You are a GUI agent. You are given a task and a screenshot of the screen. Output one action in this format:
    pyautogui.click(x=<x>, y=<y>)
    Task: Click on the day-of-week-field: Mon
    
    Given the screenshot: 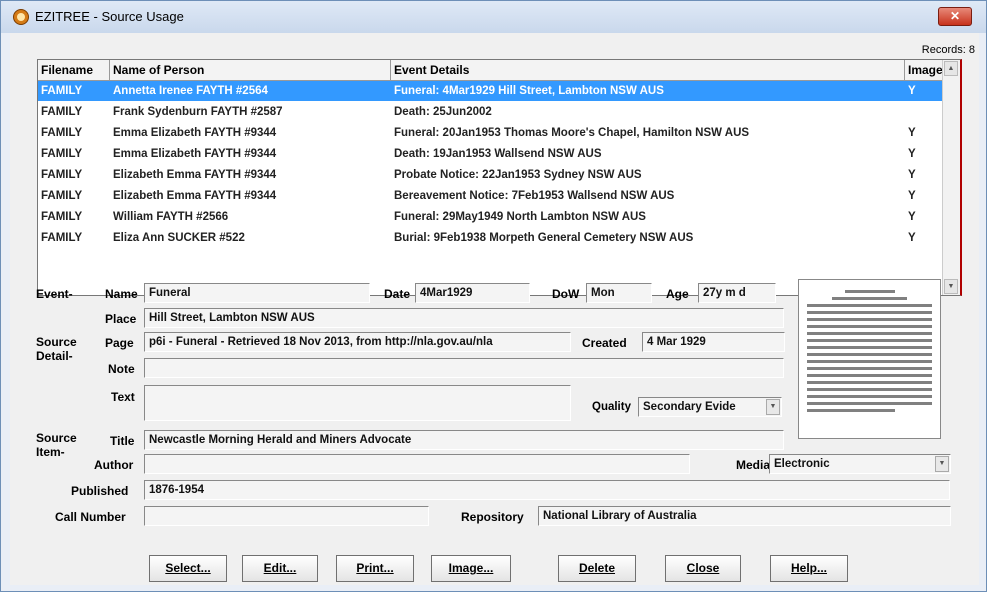 What is the action you would take?
    pyautogui.click(x=619, y=293)
    